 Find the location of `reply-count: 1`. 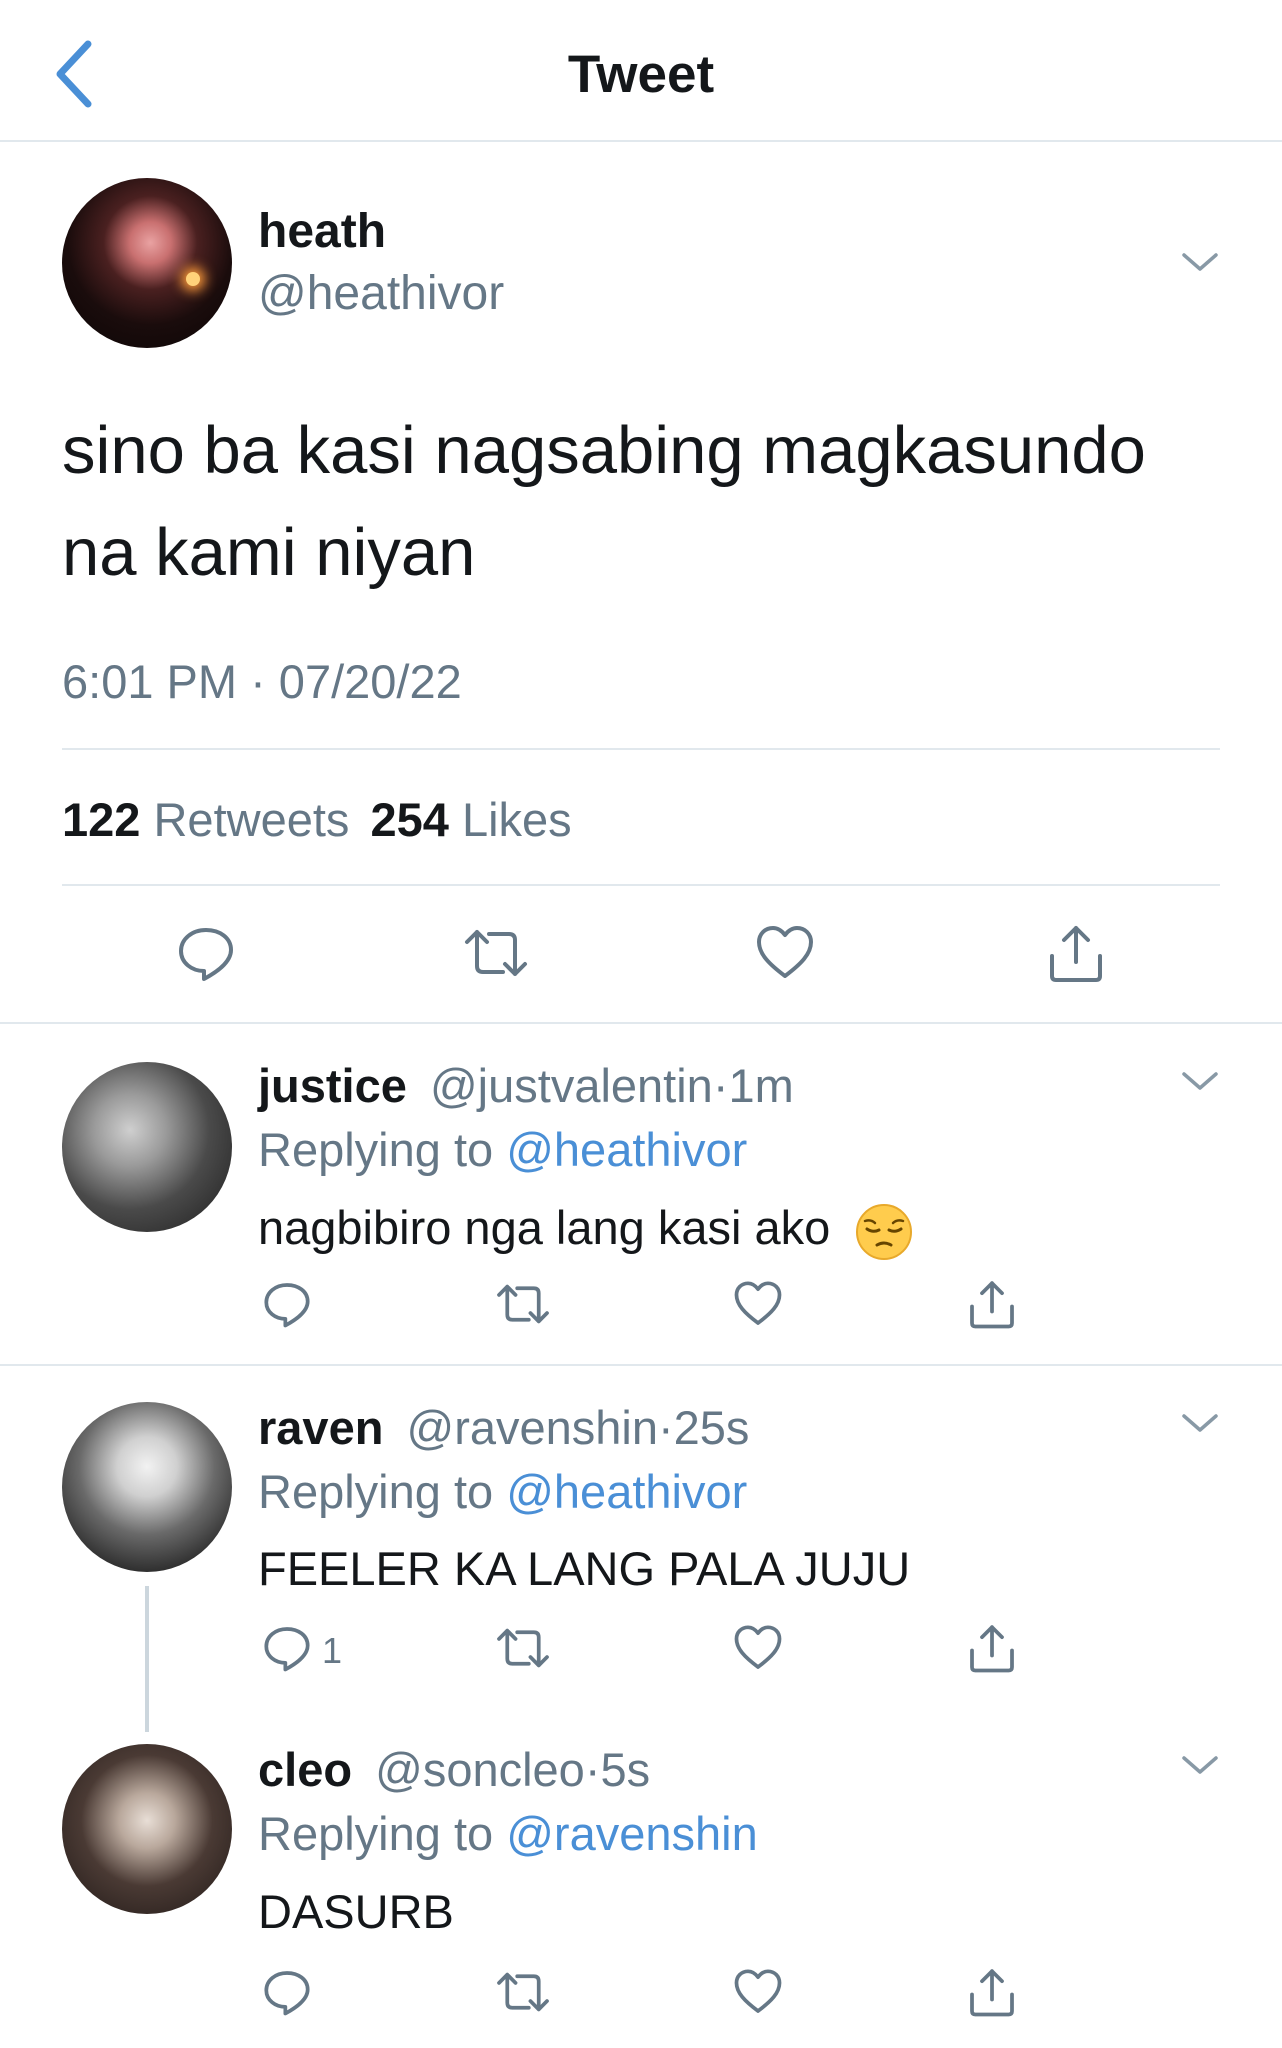

reply-count: 1 is located at coordinates (332, 1650).